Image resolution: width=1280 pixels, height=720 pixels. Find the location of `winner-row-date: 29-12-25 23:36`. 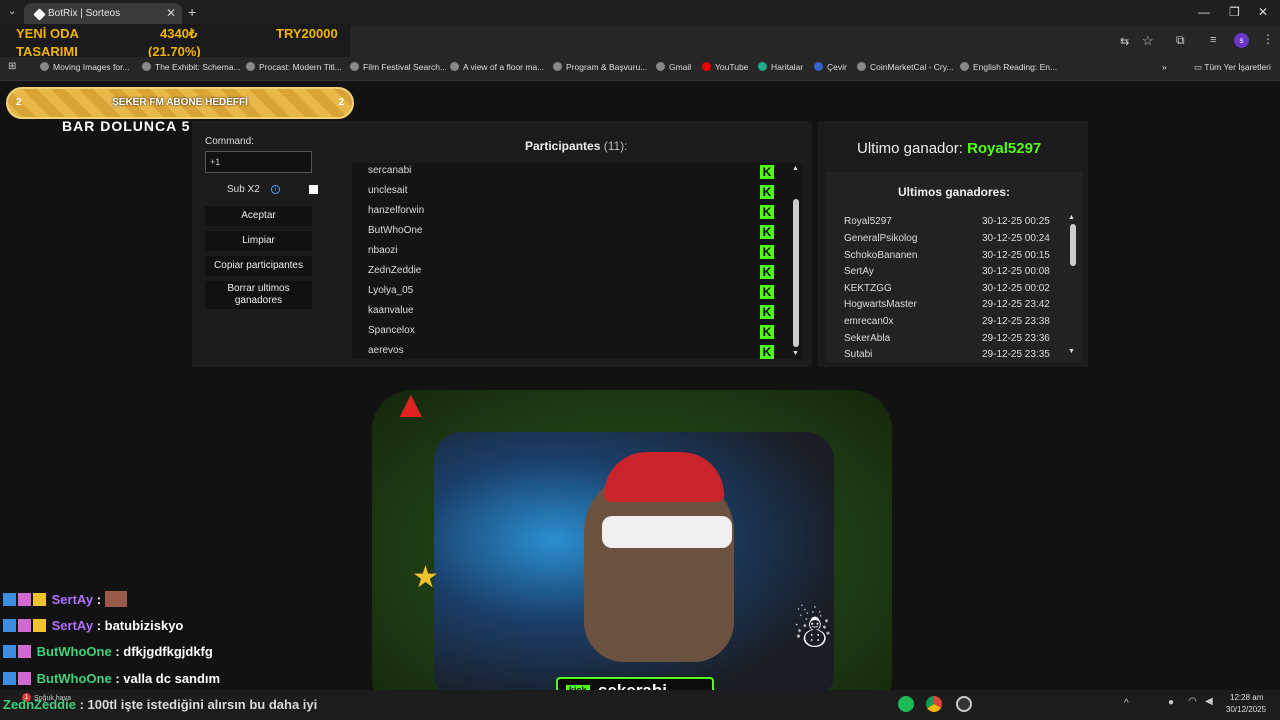

winner-row-date: 29-12-25 23:36 is located at coordinates (1016, 338).